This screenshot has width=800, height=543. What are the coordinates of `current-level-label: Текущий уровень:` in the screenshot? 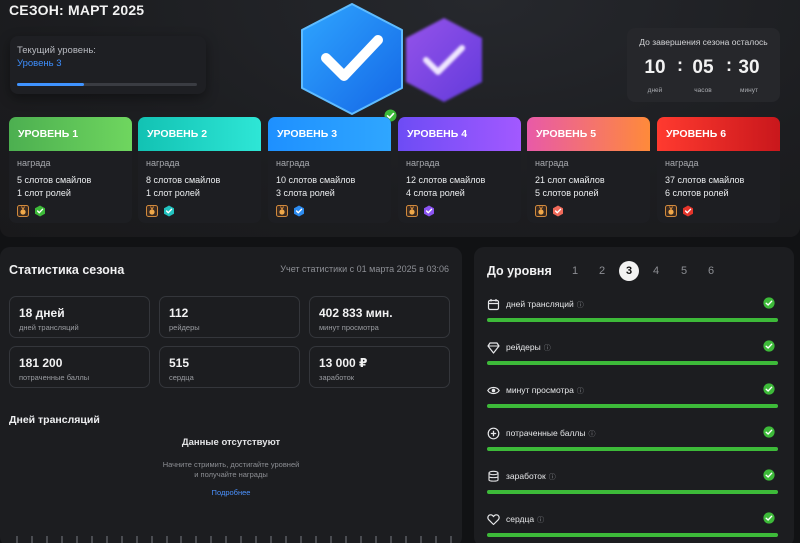 It's located at (56, 50).